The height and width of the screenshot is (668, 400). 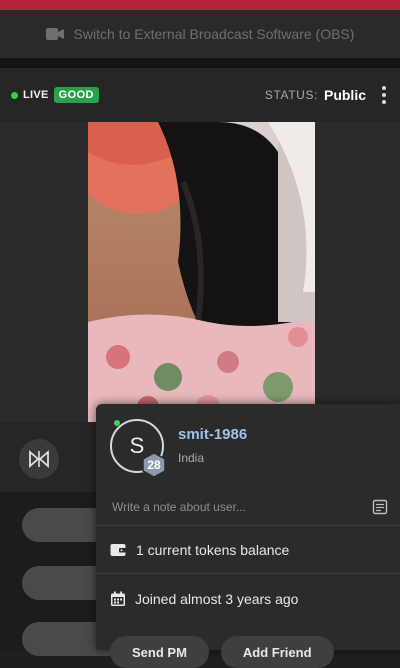 What do you see at coordinates (200, 95) in the screenshot?
I see `stream-status-bar: LIVE GOOD STATUS: Public` at bounding box center [200, 95].